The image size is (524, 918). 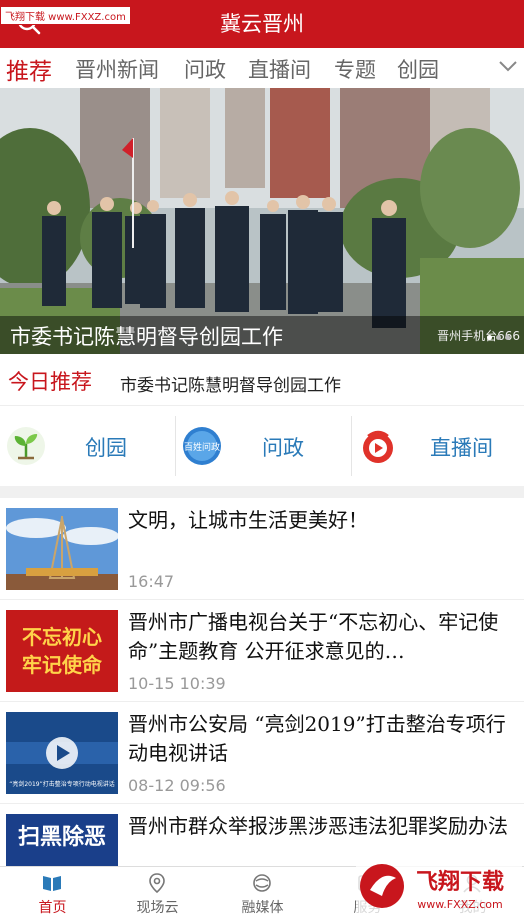 What do you see at coordinates (62, 651) in the screenshot?
I see `news-thumbnail: 不忘初心 牢记使命` at bounding box center [62, 651].